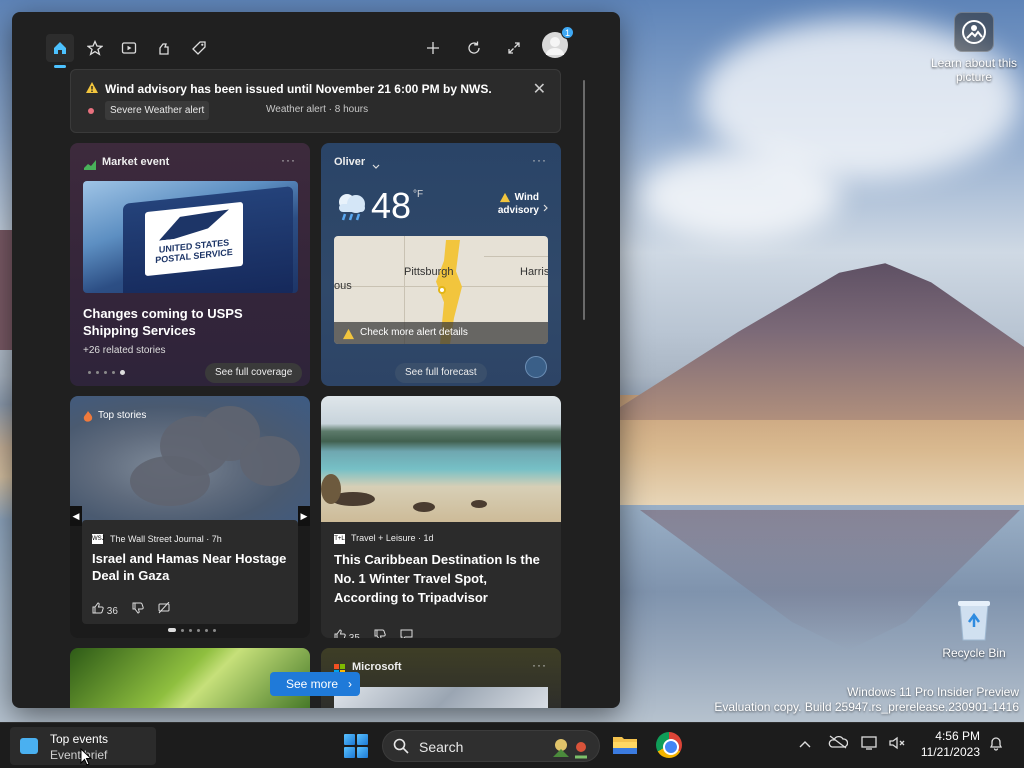  I want to click on like-count: 35, so click(354, 635).